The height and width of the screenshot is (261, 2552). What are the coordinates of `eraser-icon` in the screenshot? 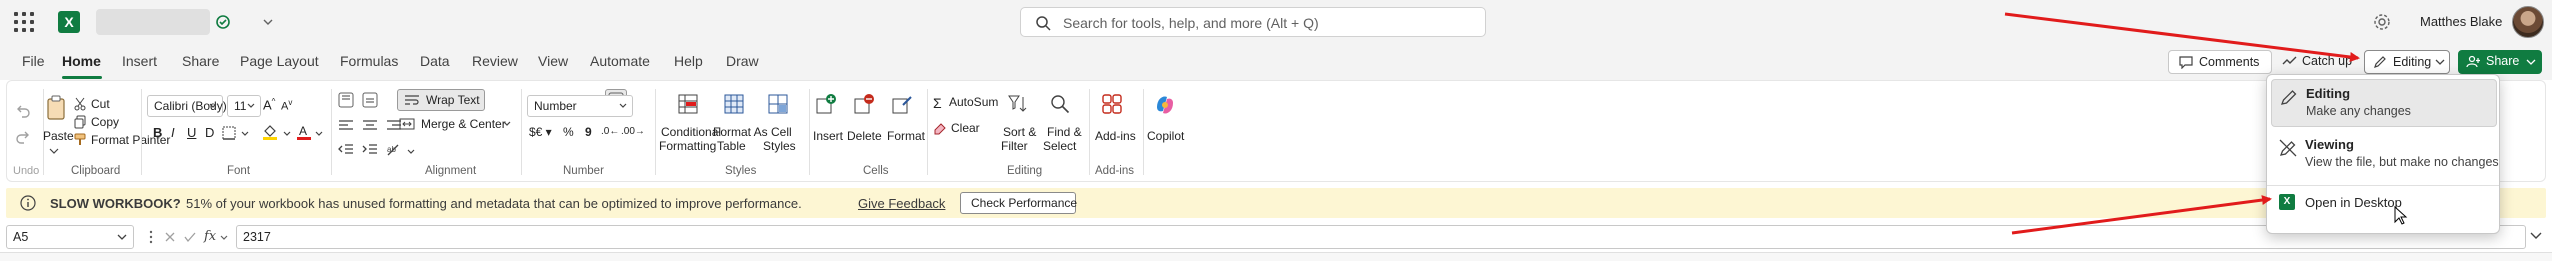 It's located at (940, 128).